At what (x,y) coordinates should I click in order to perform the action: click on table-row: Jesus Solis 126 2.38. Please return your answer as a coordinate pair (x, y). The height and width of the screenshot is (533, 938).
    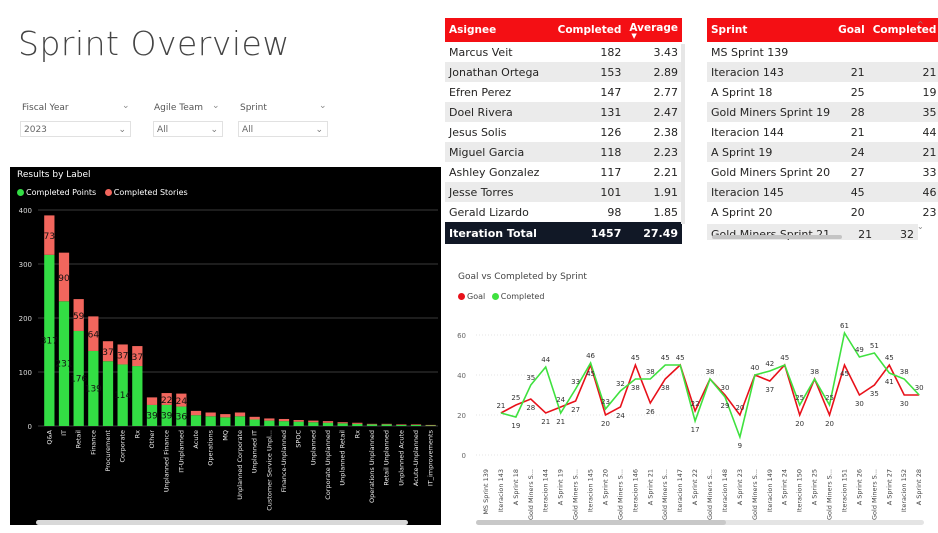
    Looking at the image, I should click on (563, 132).